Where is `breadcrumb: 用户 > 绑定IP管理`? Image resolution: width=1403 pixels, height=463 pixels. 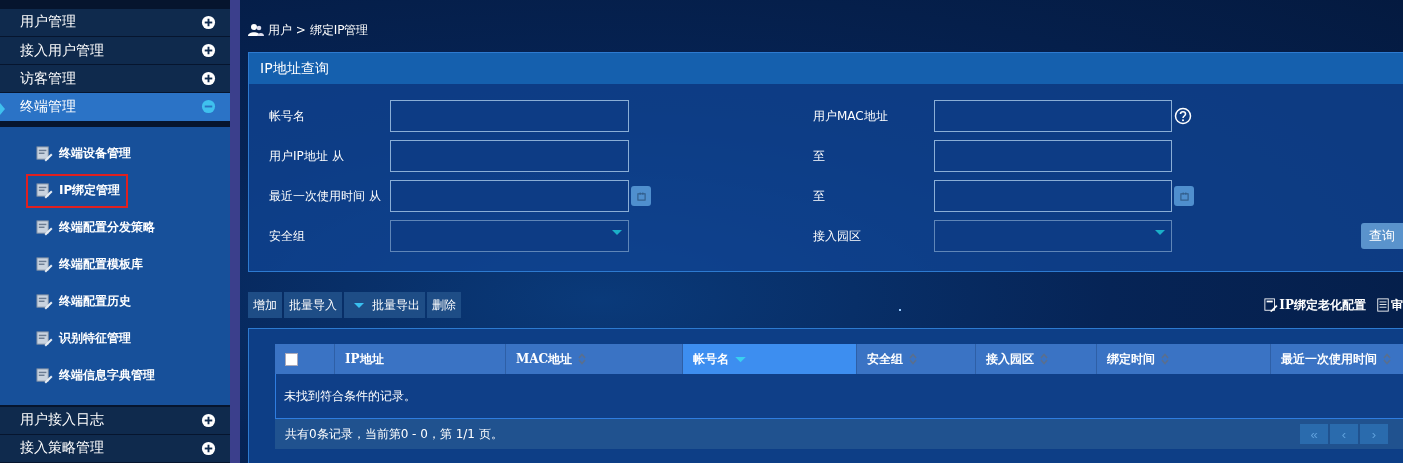
breadcrumb: 用户 > 绑定IP管理 is located at coordinates (318, 30).